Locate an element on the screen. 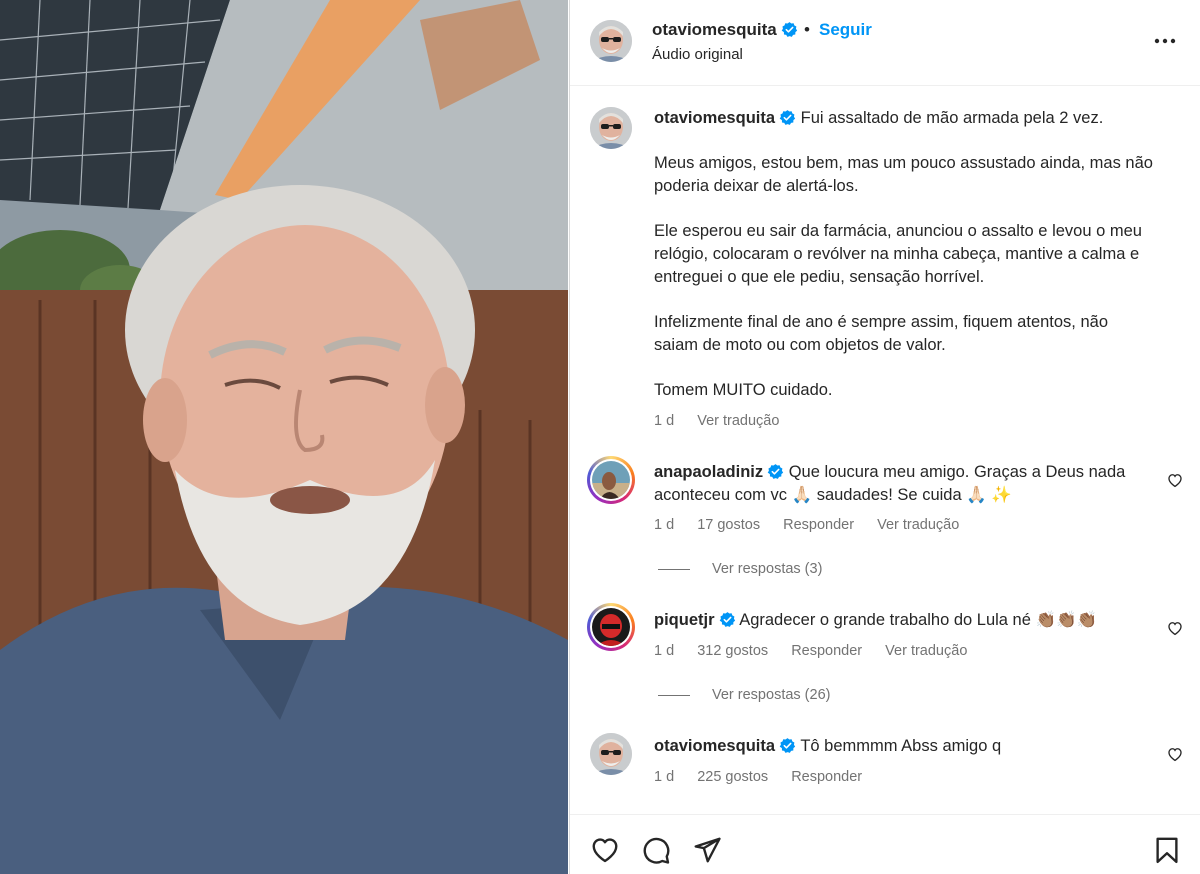 This screenshot has width=1200, height=874. post-header: otaviomesquita • Seguir Áudio original is located at coordinates (885, 43).